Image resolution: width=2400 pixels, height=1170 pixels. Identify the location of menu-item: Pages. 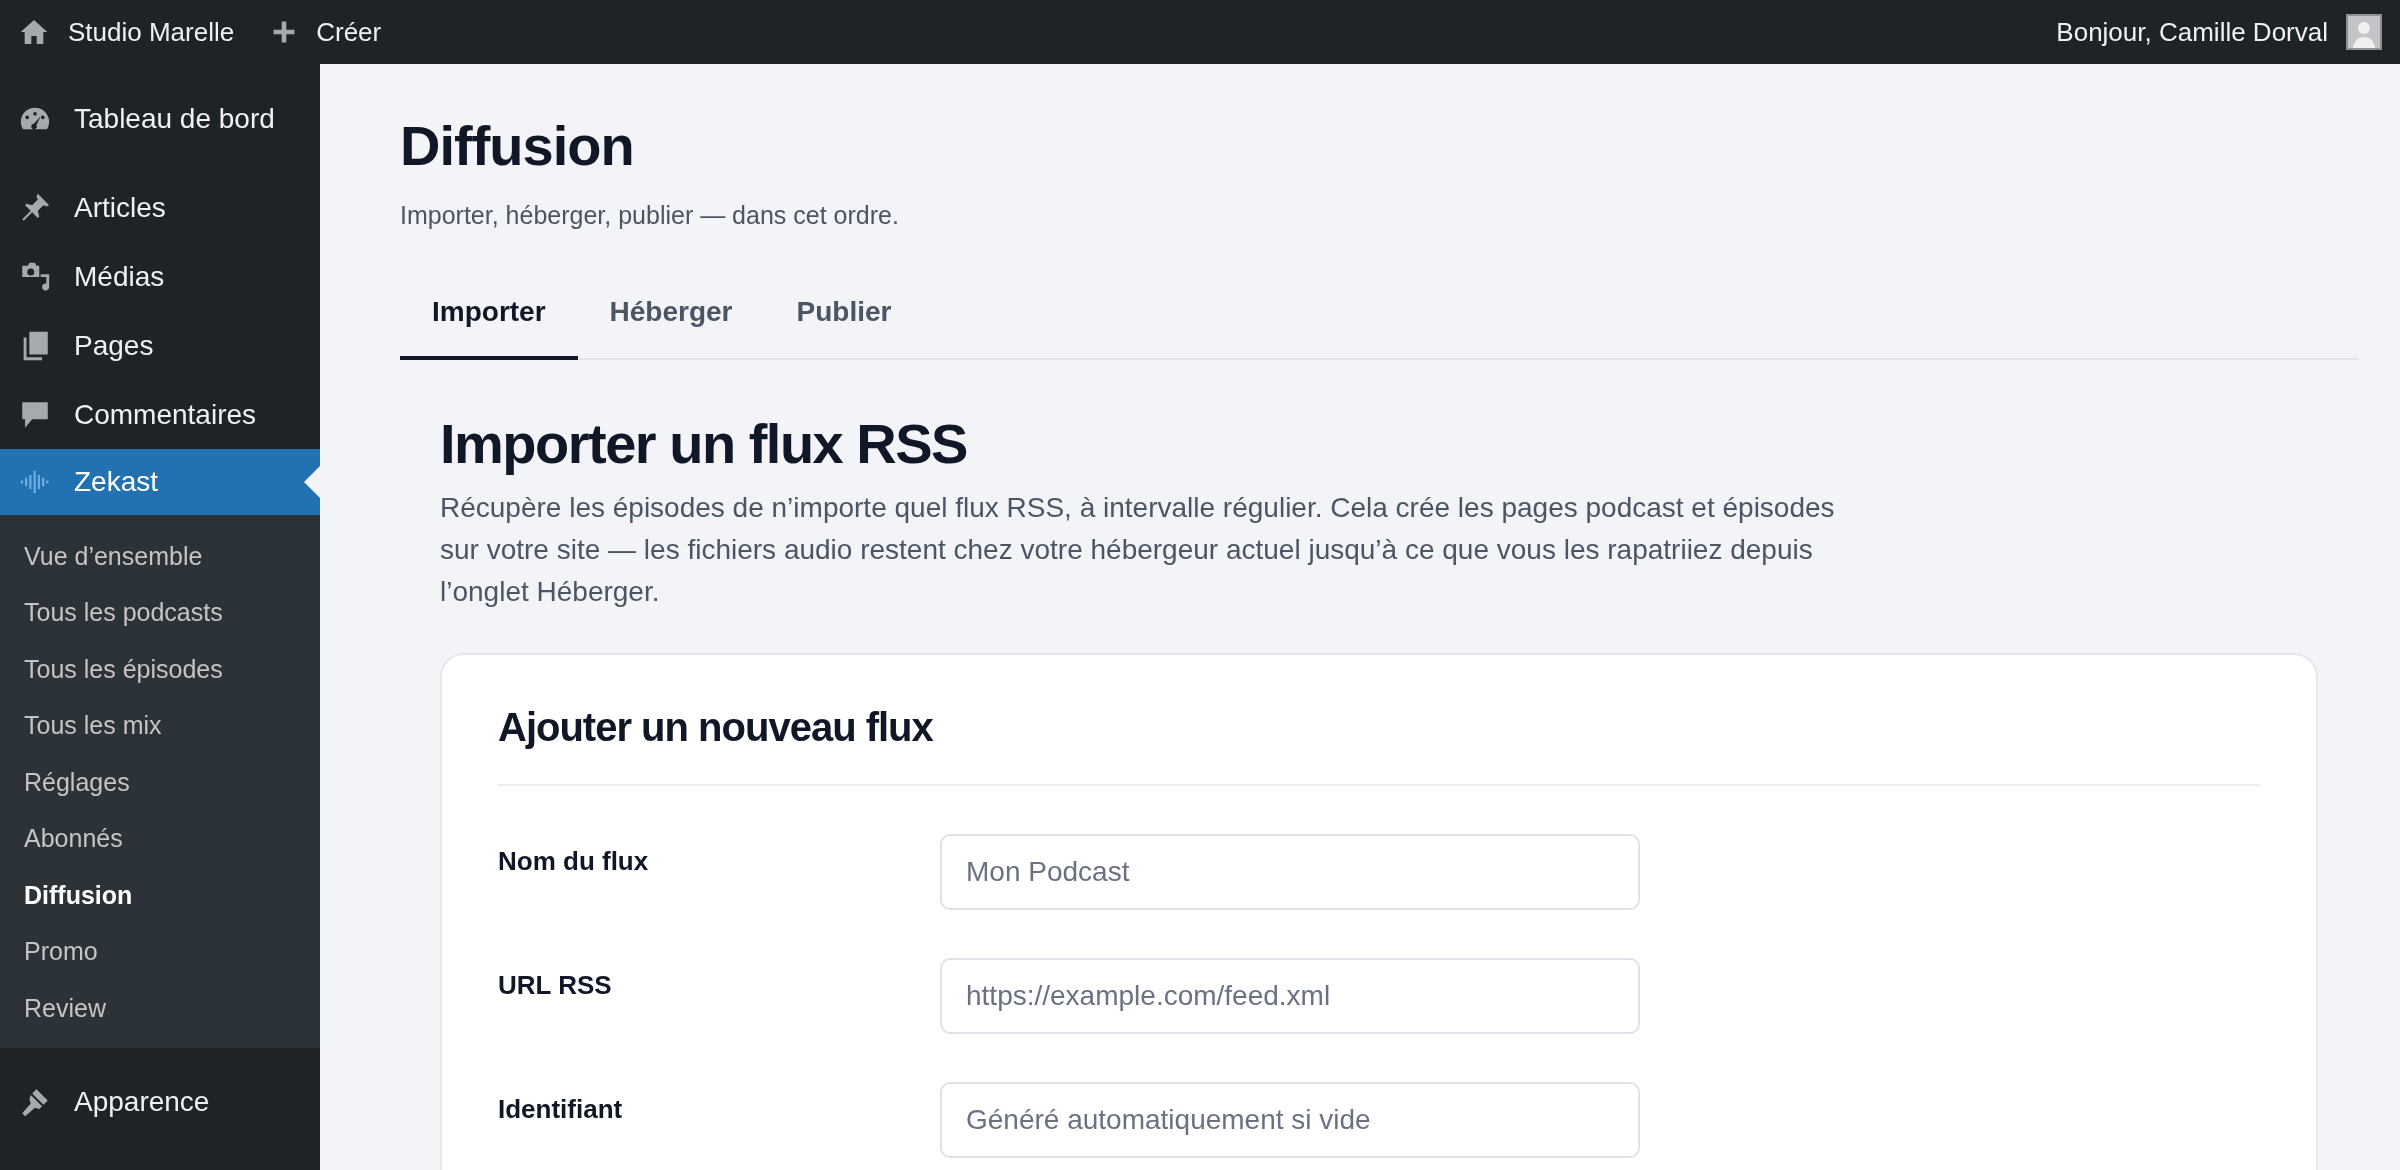
(160, 345).